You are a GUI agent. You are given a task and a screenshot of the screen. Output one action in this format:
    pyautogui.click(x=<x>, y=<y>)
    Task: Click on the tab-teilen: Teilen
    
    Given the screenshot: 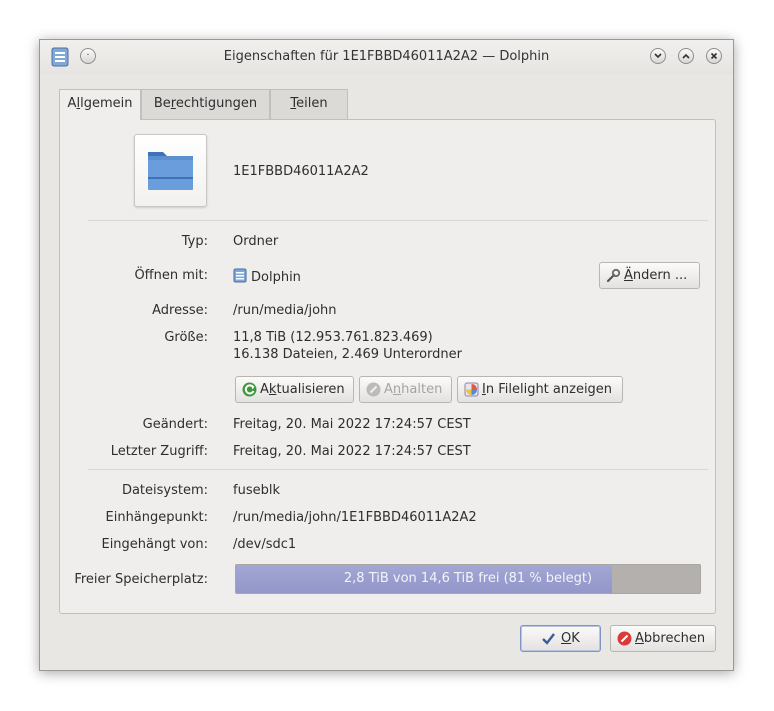 What is the action you would take?
    pyautogui.click(x=309, y=104)
    